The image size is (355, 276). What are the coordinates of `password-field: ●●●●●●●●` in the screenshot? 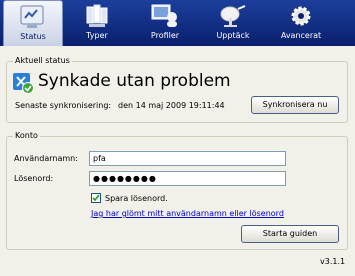 It's located at (187, 178).